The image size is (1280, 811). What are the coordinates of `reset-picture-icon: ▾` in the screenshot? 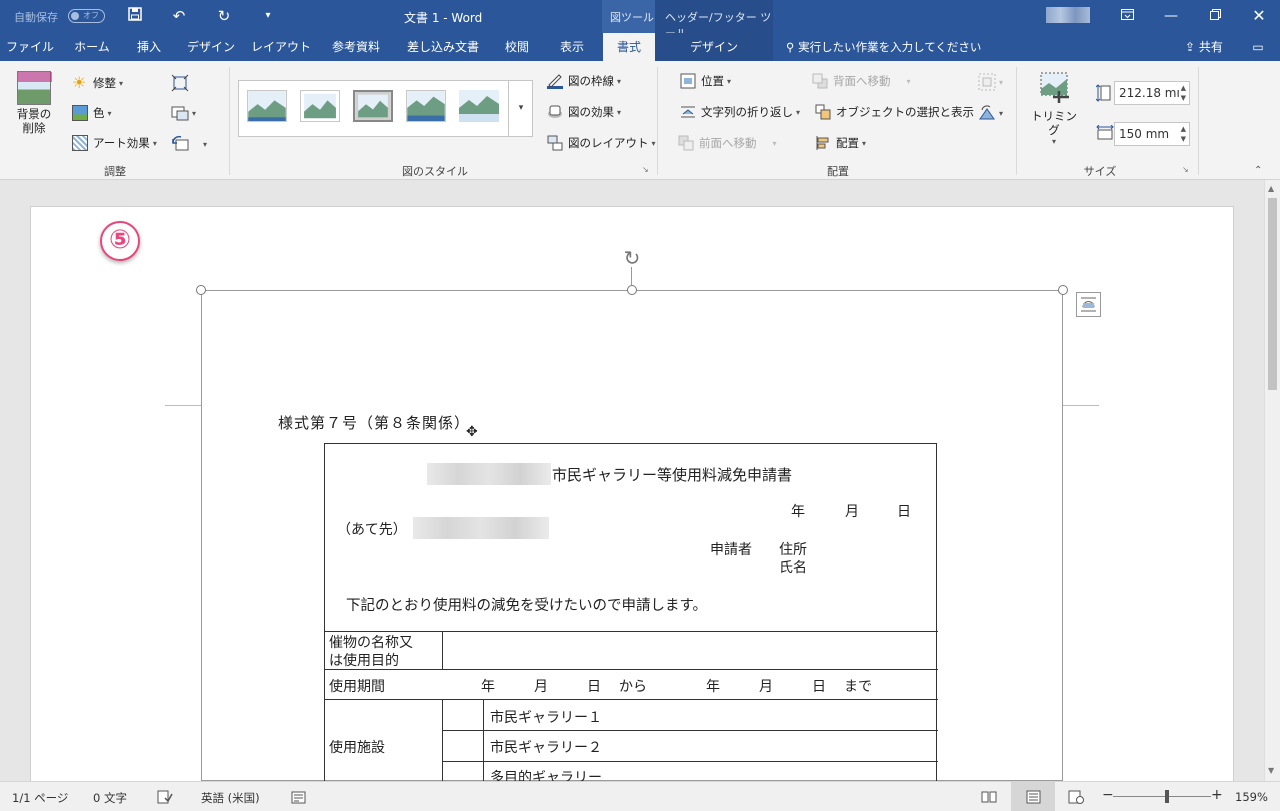 It's located at (189, 144).